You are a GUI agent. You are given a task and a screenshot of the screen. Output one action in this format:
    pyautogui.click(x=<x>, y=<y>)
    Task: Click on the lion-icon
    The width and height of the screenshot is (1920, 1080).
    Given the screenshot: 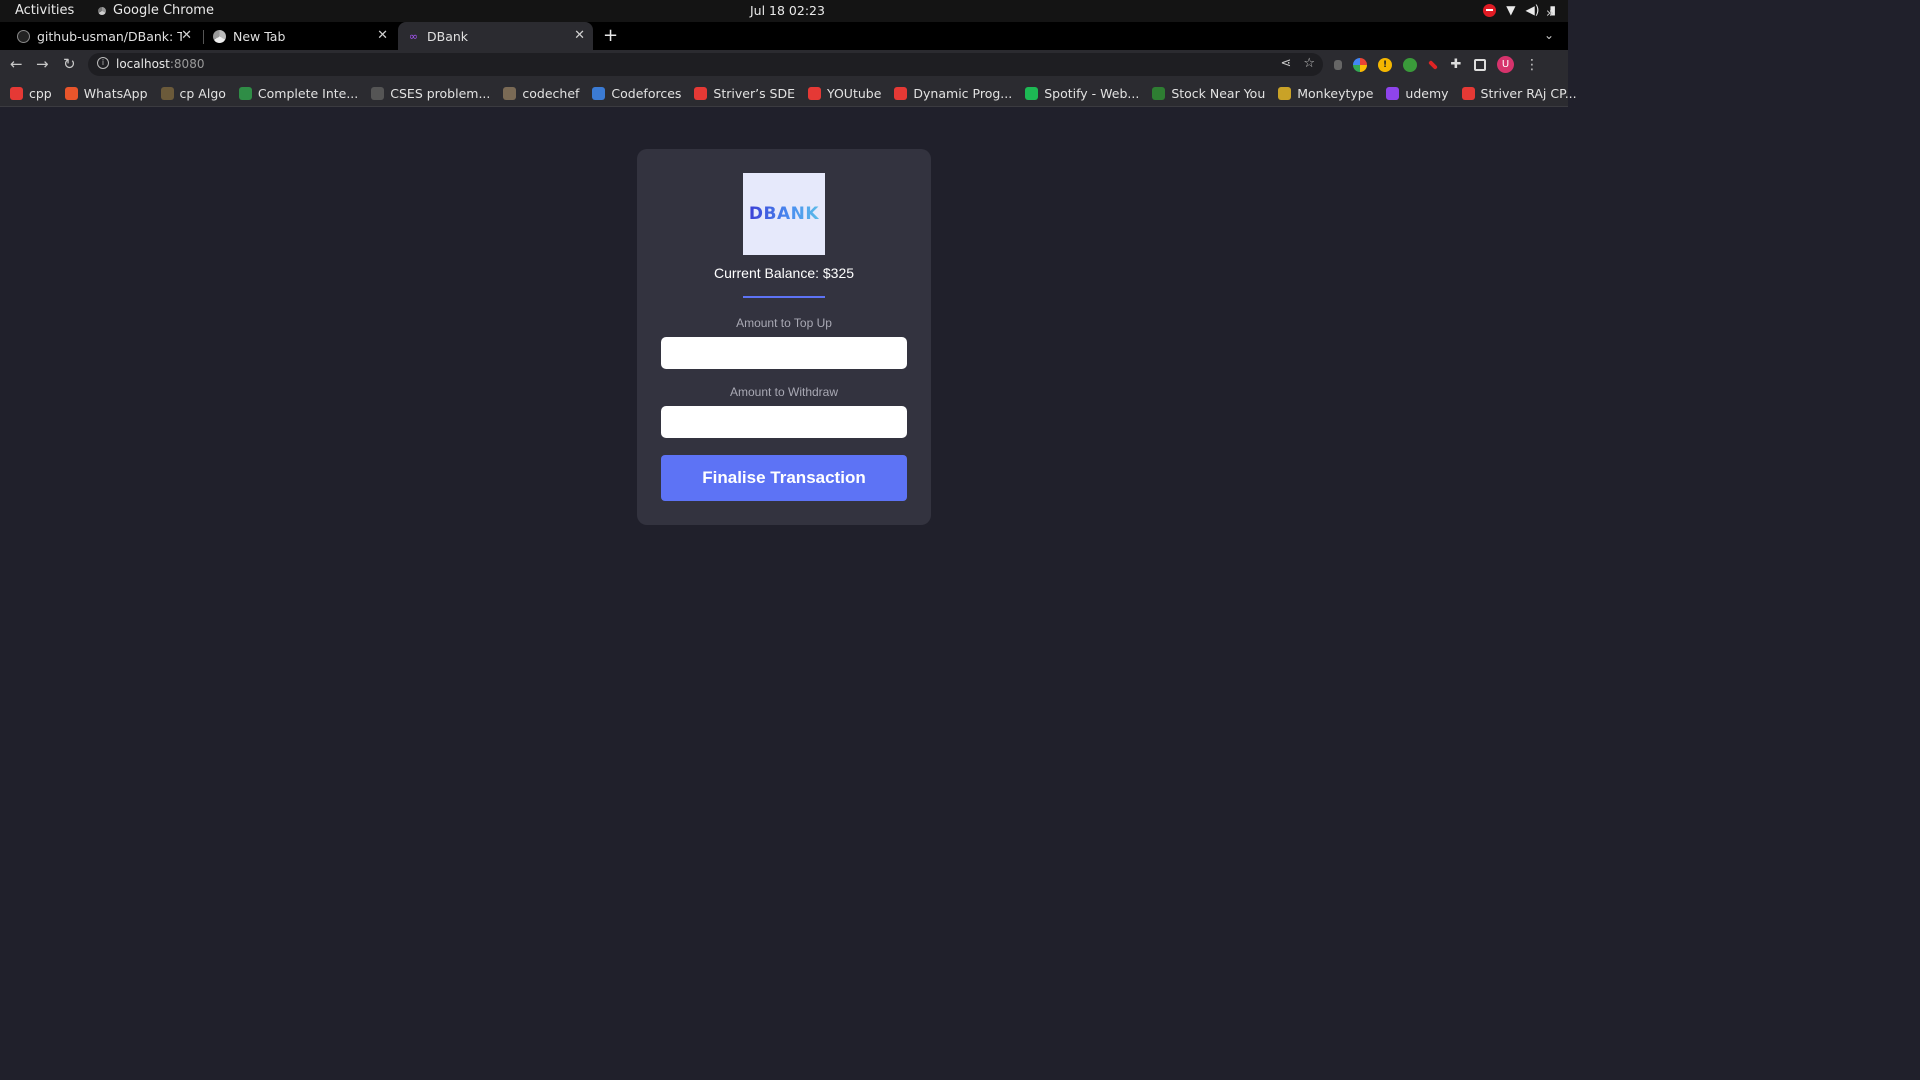 What is the action you would take?
    pyautogui.click(x=167, y=93)
    